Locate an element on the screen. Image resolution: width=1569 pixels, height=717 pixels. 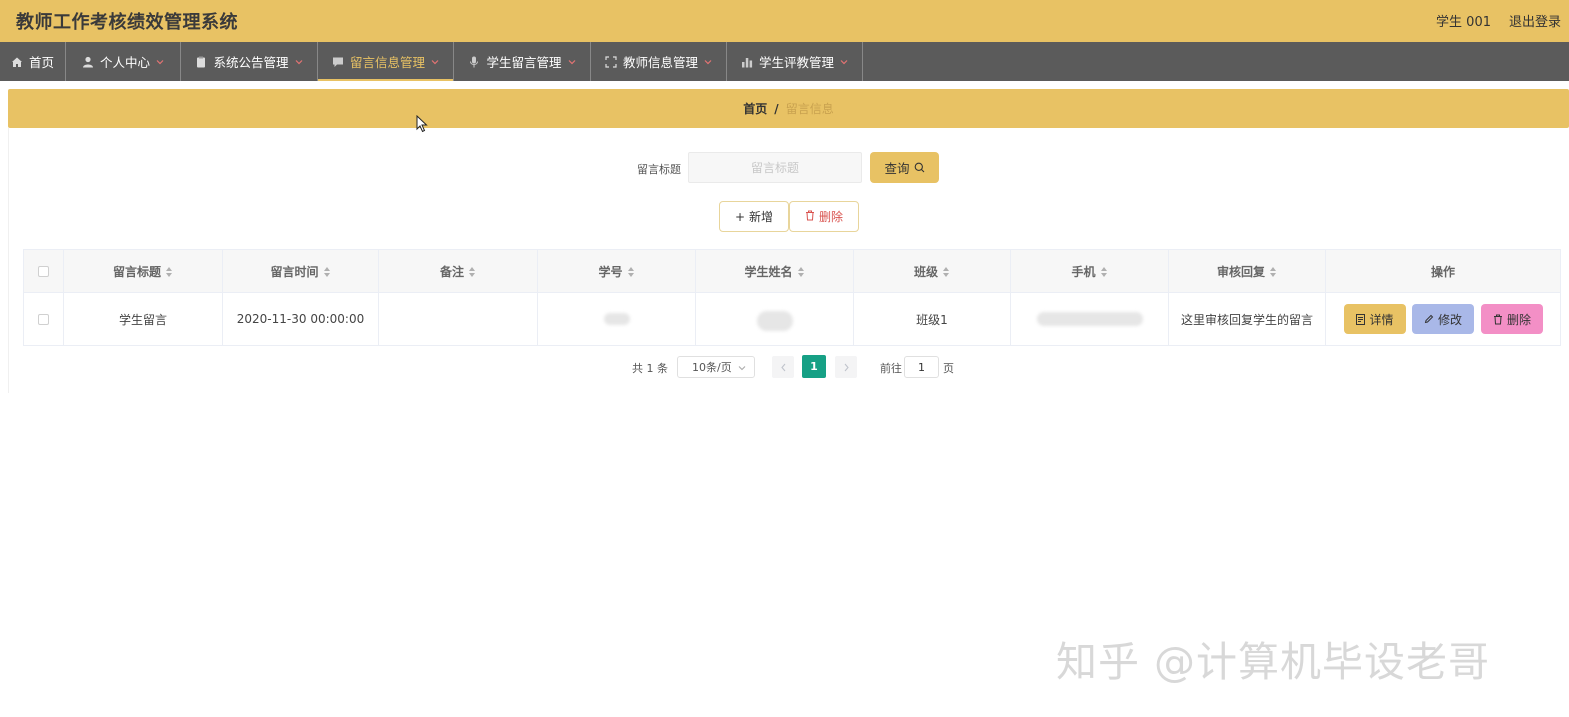
breadcrumb-current: 留言信息 is located at coordinates (809, 109).